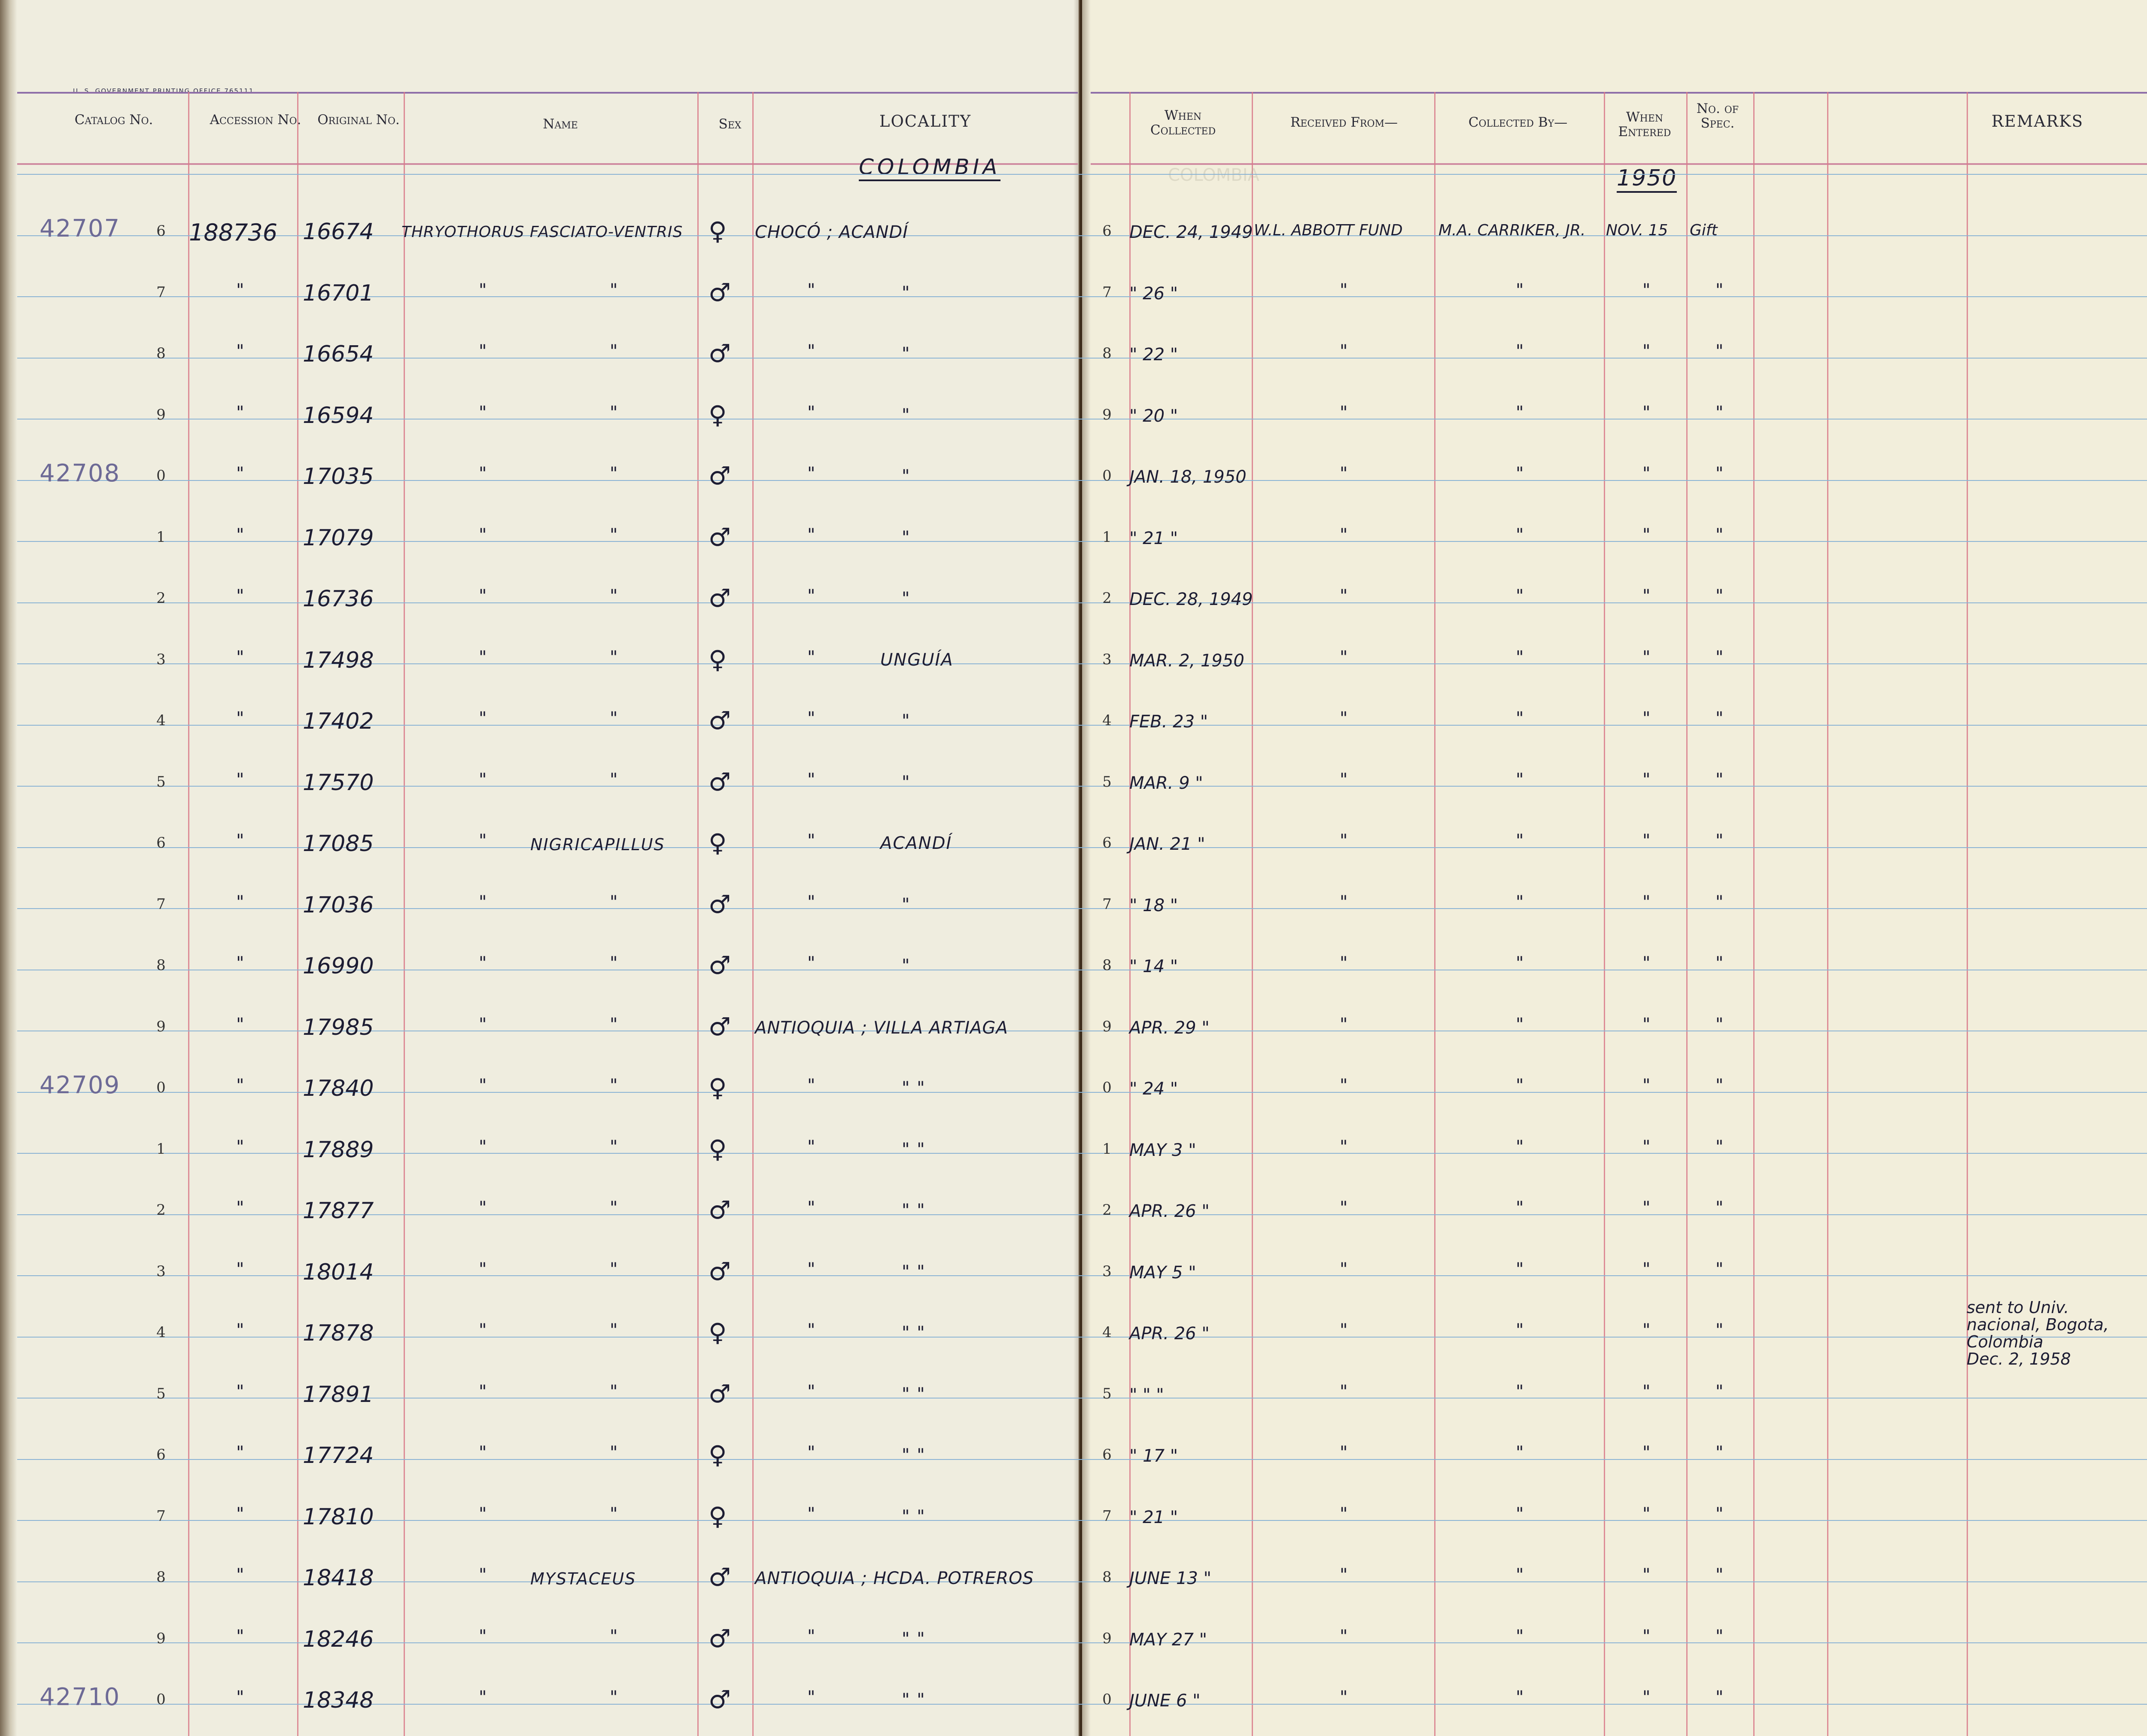  What do you see at coordinates (1169, 1211) in the screenshot?
I see `when-collected: APR. 26 "` at bounding box center [1169, 1211].